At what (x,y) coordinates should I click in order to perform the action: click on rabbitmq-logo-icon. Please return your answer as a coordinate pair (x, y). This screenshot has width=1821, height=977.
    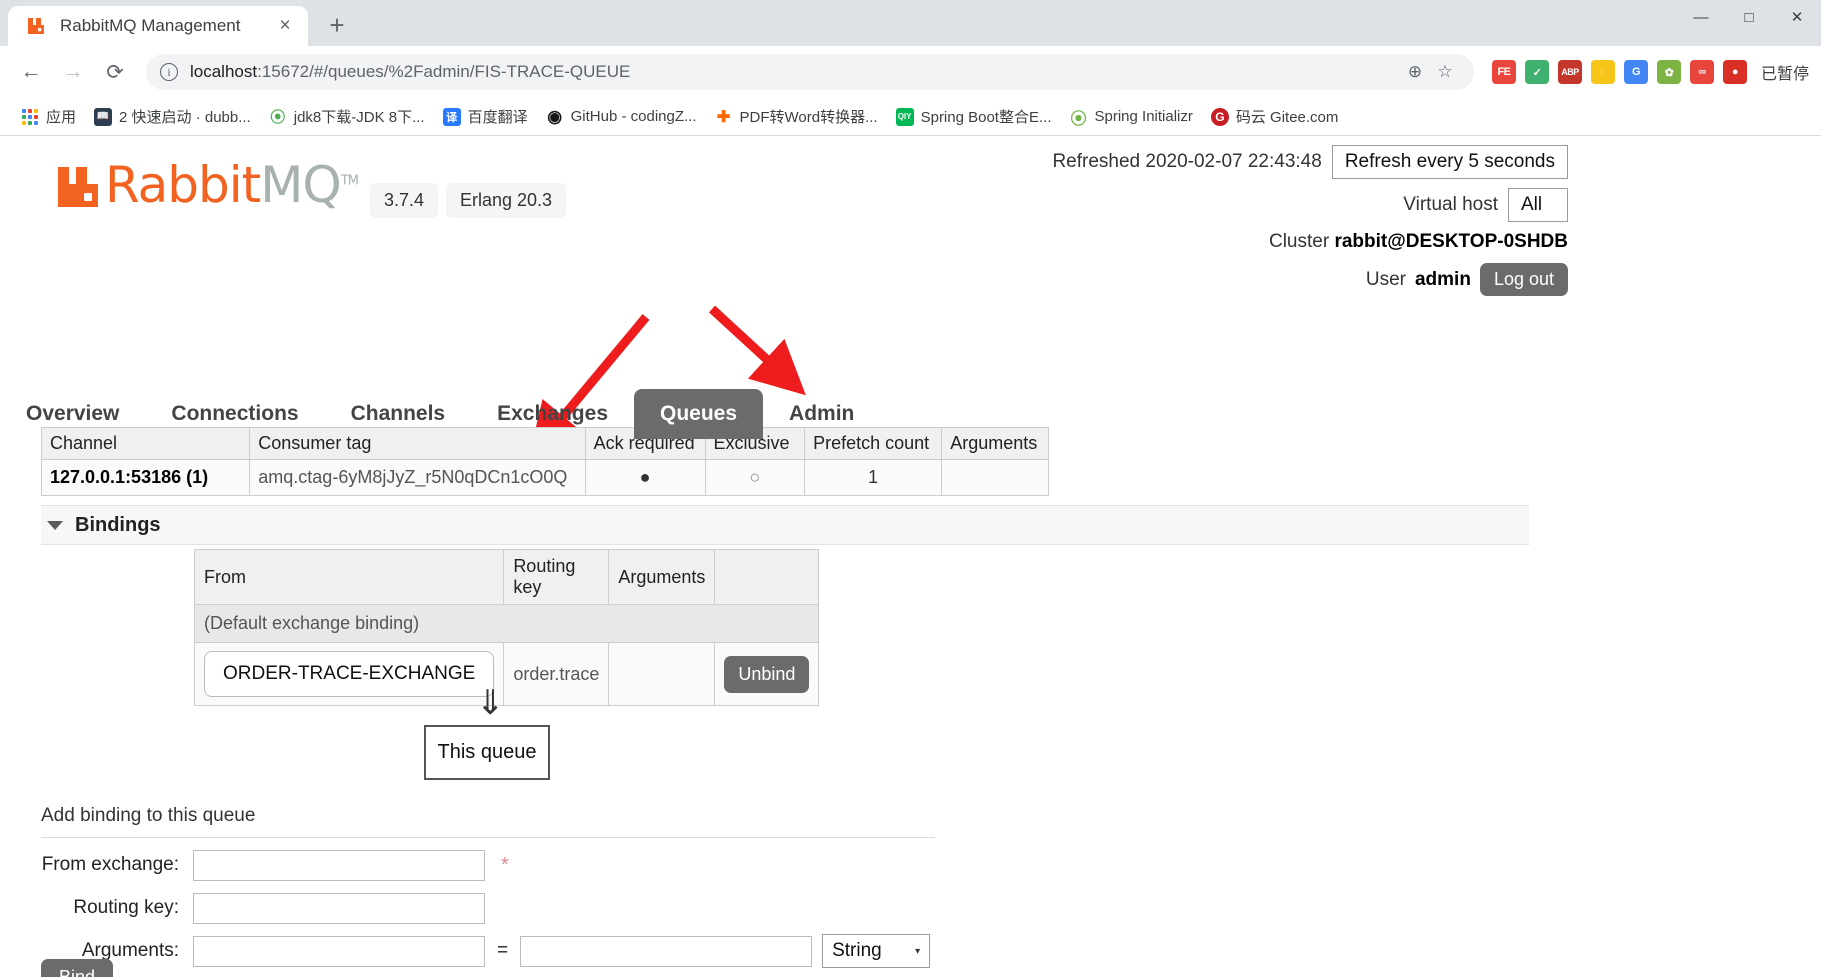
    Looking at the image, I should click on (78, 187).